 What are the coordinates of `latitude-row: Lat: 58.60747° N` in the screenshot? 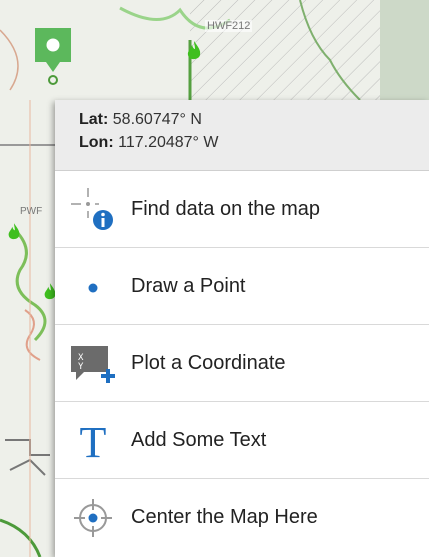 It's located at (254, 119).